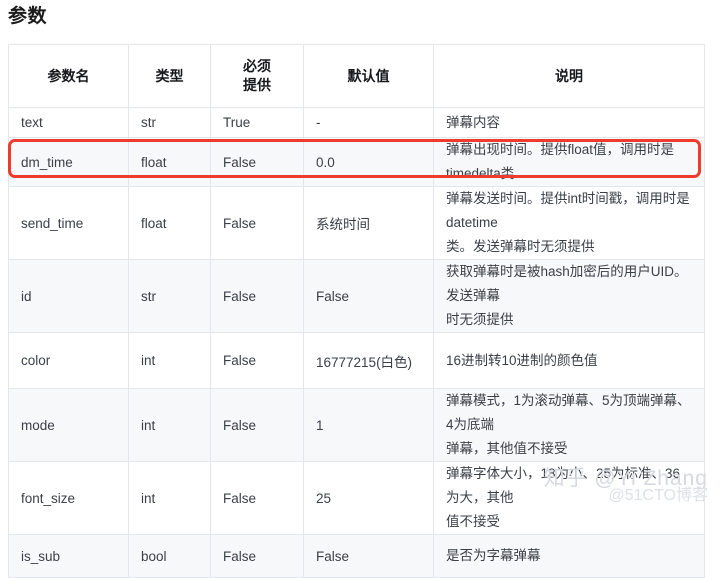 The width and height of the screenshot is (720, 578). Describe the element at coordinates (480, 319) in the screenshot. I see `description-line-2: 时无须提供` at that location.